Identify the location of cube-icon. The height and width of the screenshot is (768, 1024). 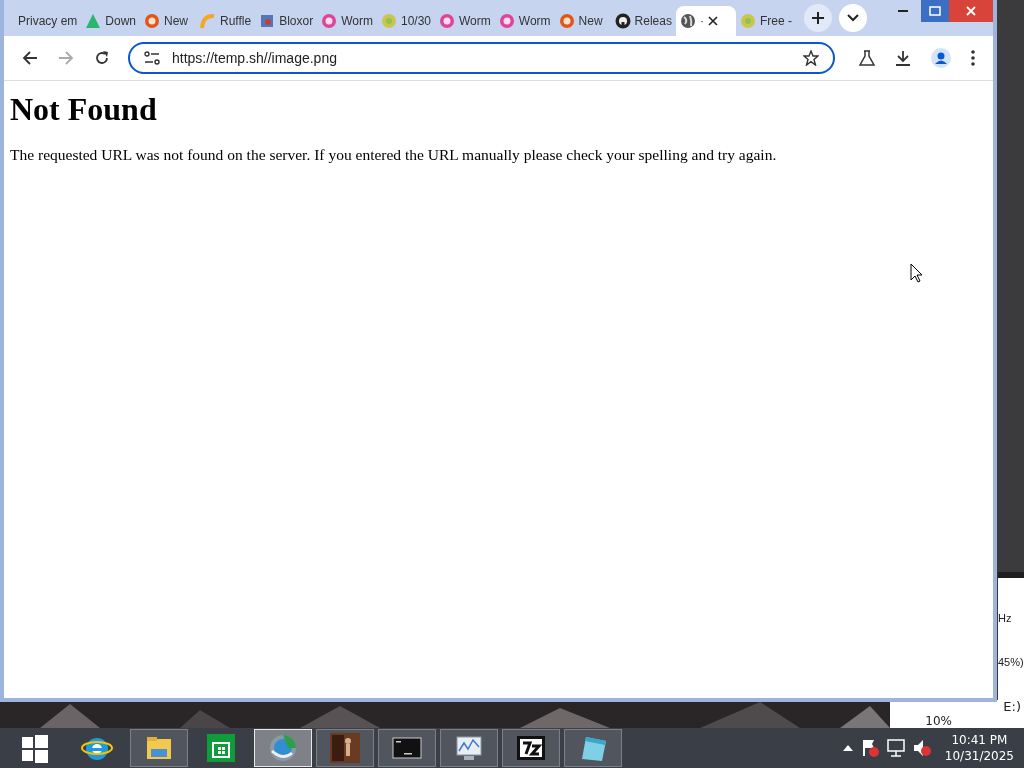
(267, 21).